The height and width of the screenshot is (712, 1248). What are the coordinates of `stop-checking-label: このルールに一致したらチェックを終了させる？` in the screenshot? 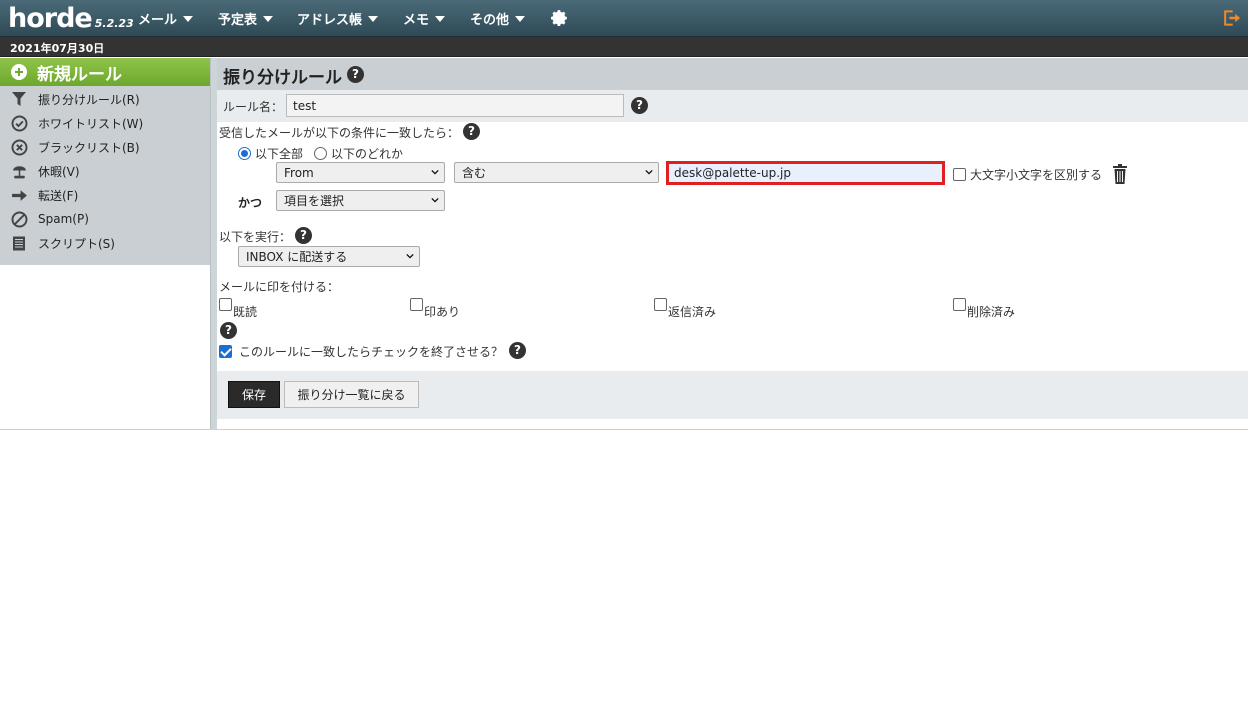 It's located at (371, 352).